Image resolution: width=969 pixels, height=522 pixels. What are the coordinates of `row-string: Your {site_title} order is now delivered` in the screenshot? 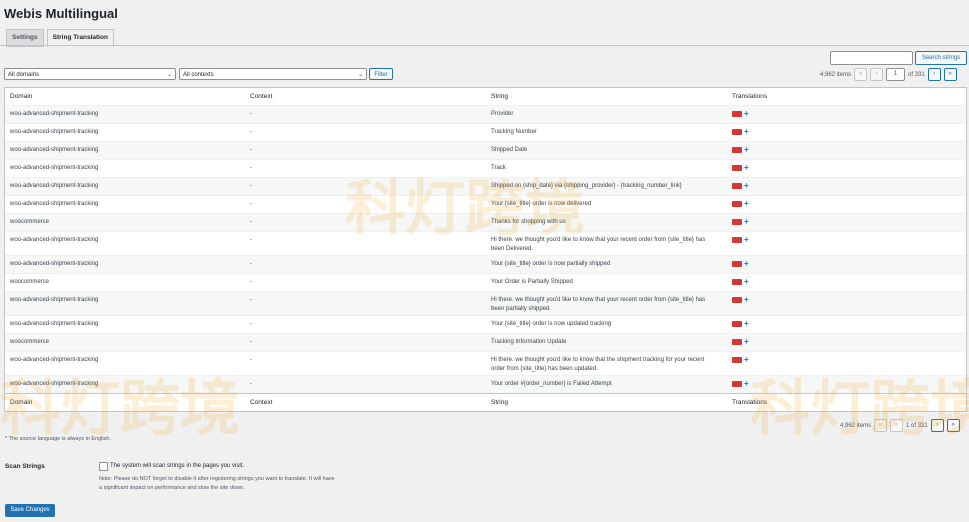 It's located at (541, 204).